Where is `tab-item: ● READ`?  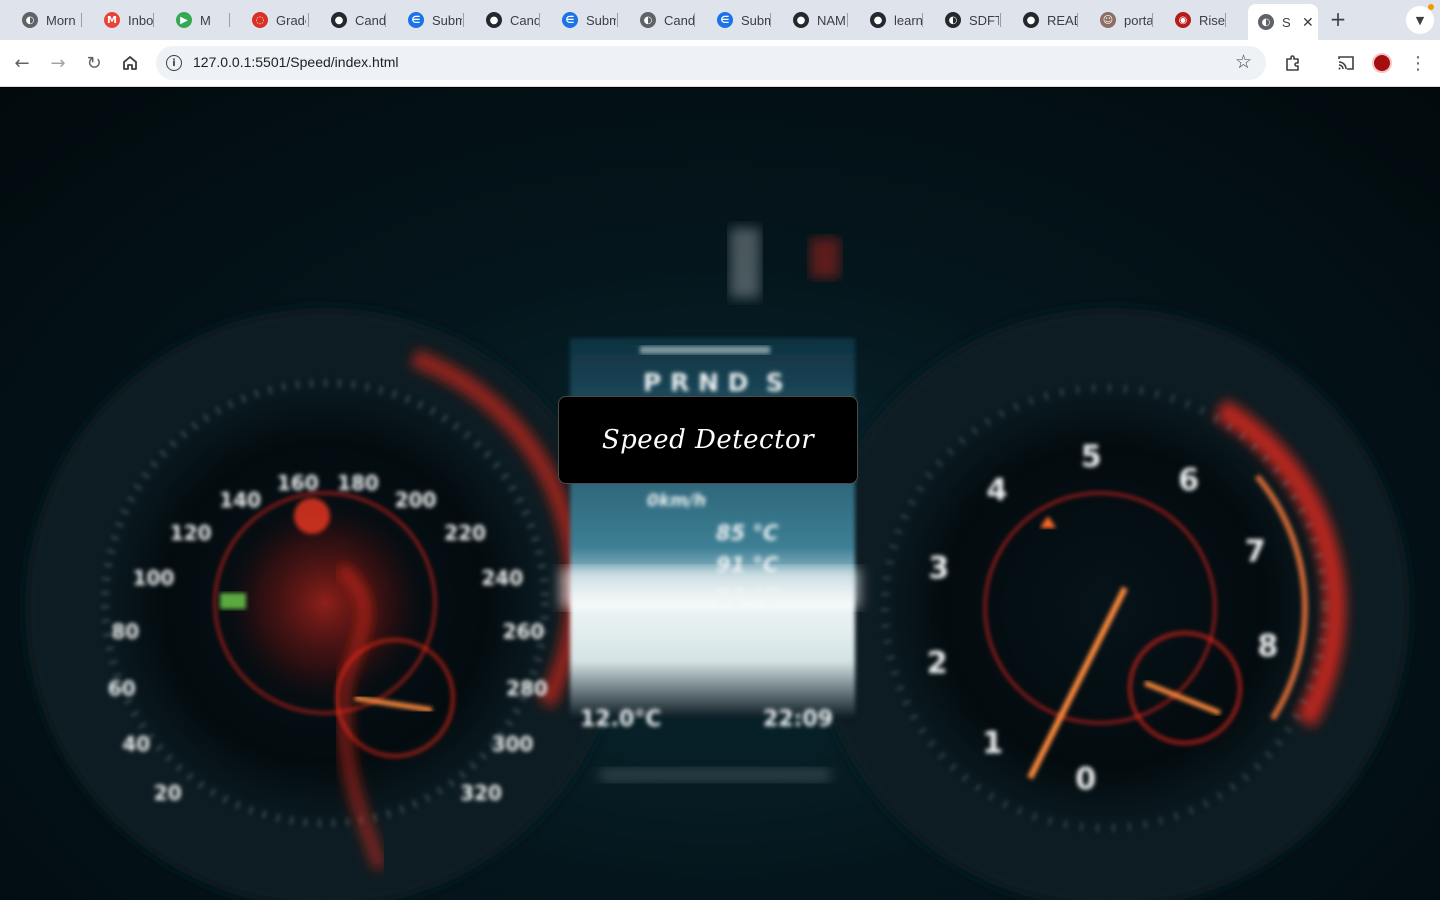
tab-item: ● READ is located at coordinates (1039, 20).